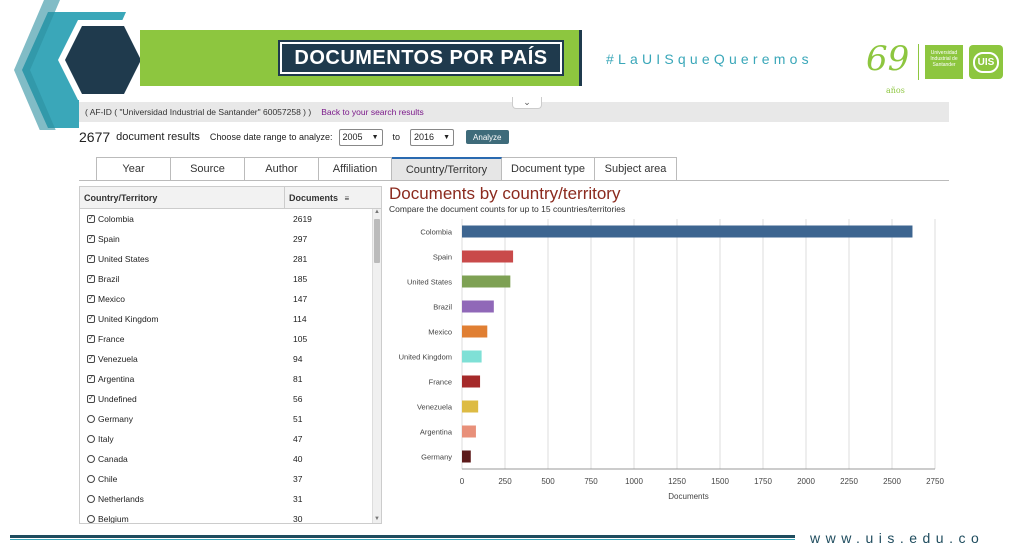 The height and width of the screenshot is (557, 1023). What do you see at coordinates (128, 319) in the screenshot?
I see `country-name: United Kingdom` at bounding box center [128, 319].